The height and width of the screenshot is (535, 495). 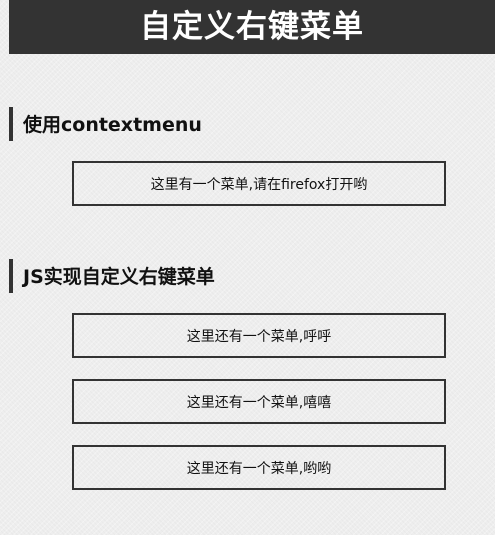 I want to click on page-title: 自定义右键菜单, so click(x=252, y=26).